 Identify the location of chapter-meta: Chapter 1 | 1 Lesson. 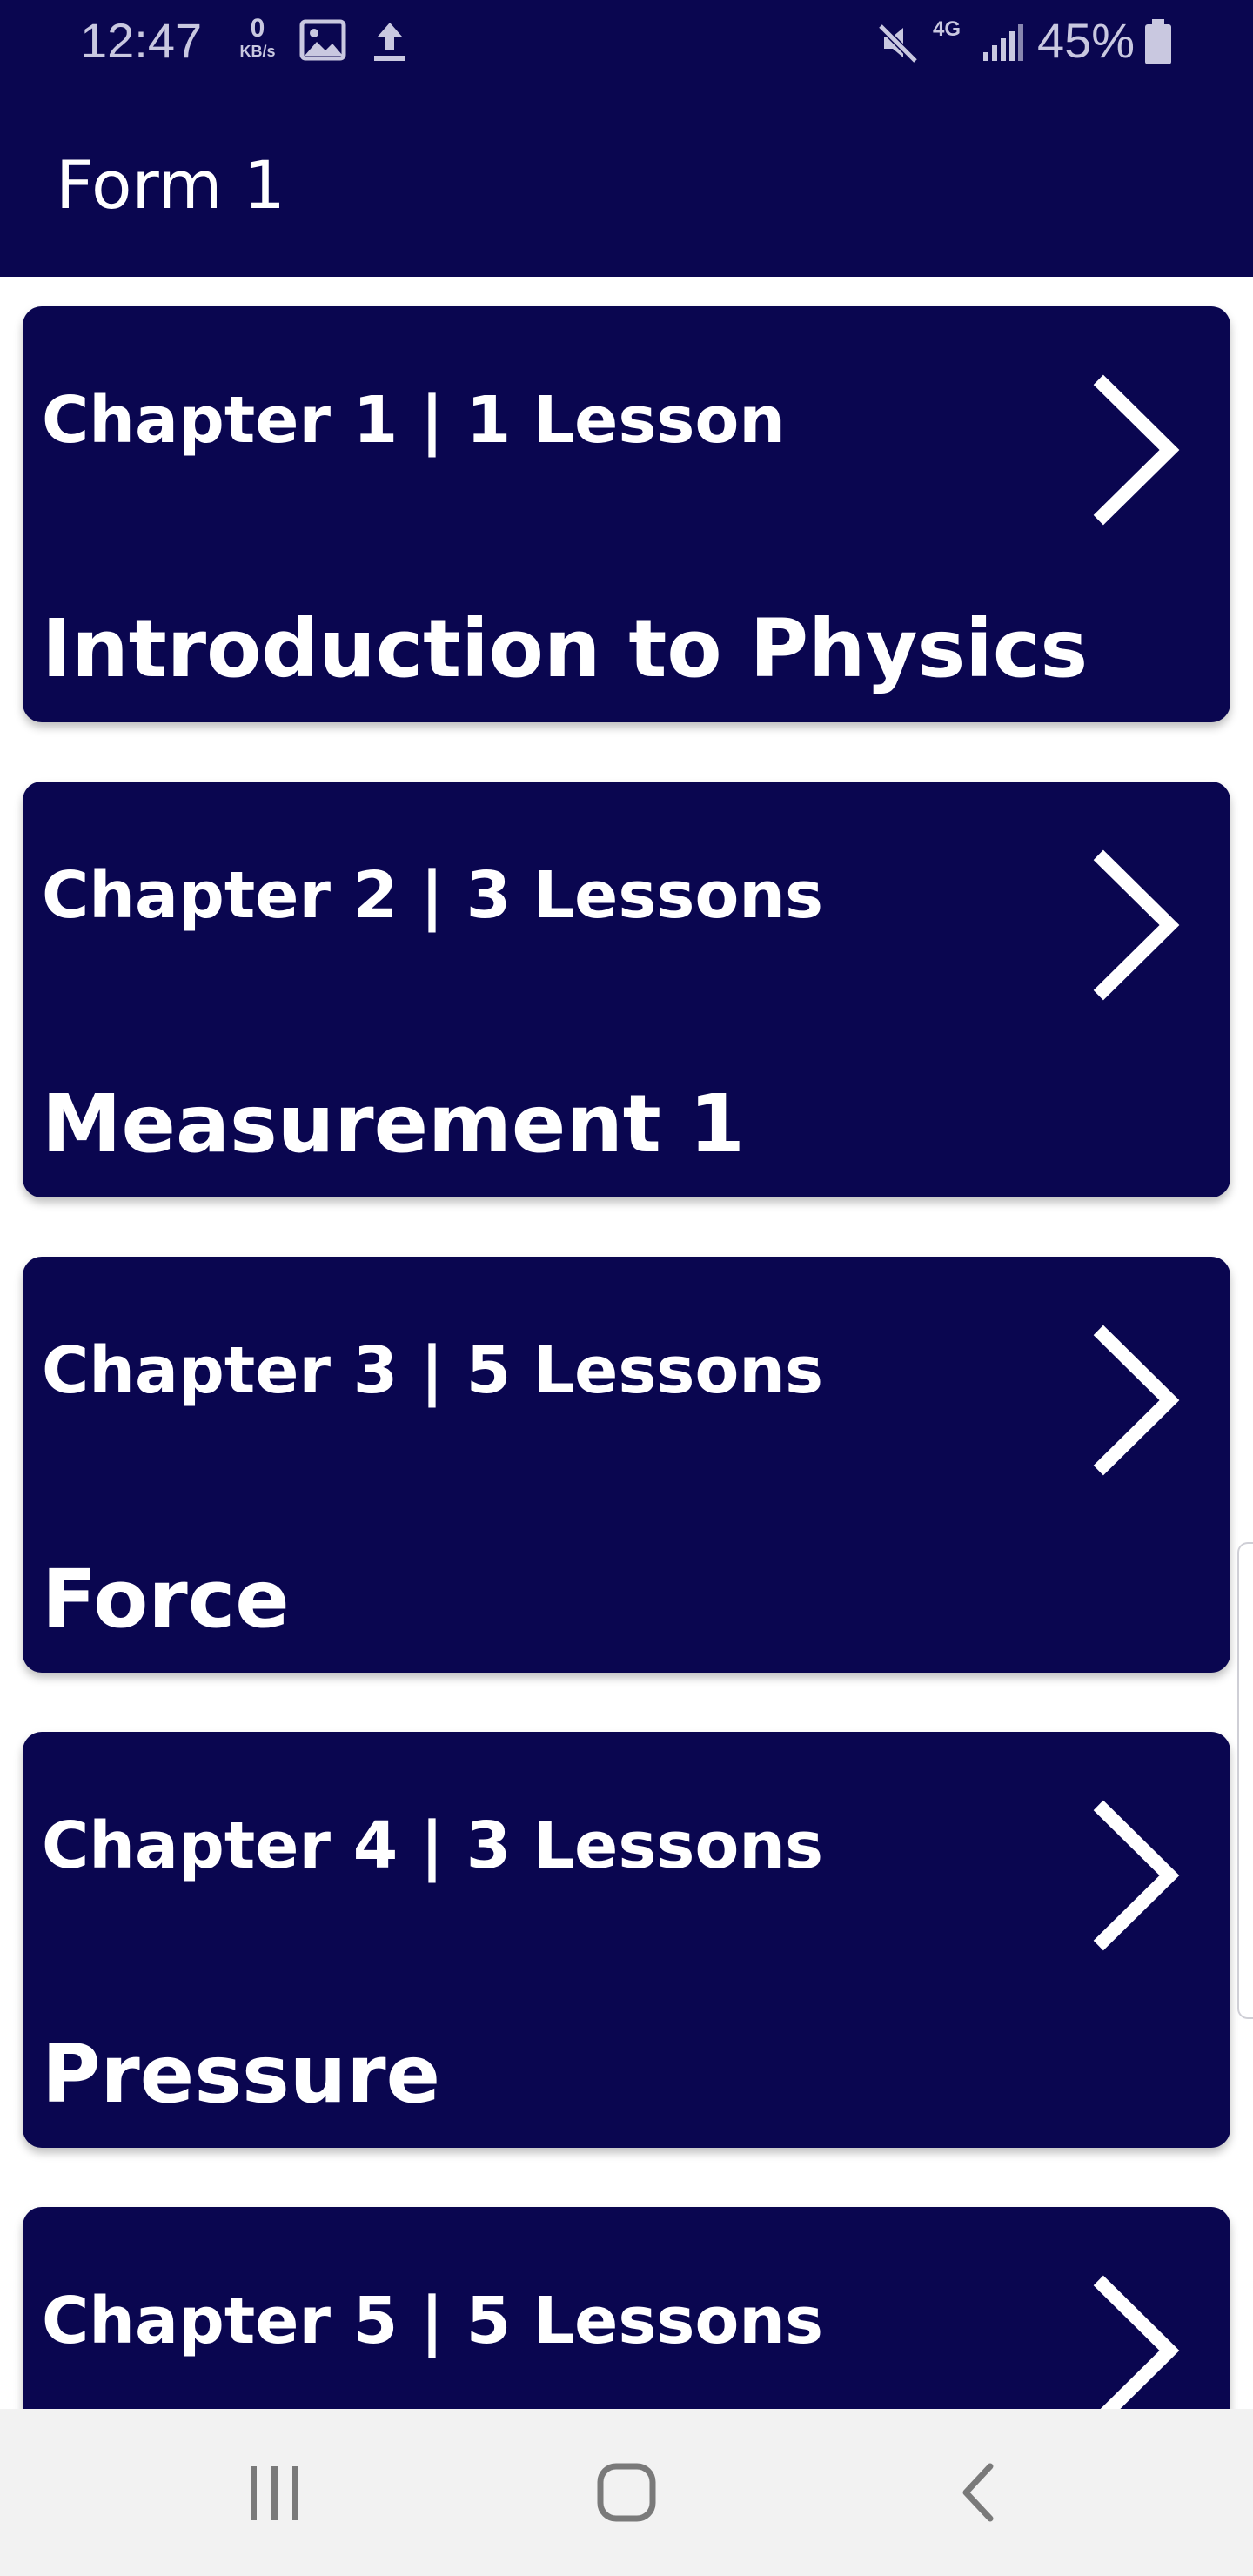
(413, 421).